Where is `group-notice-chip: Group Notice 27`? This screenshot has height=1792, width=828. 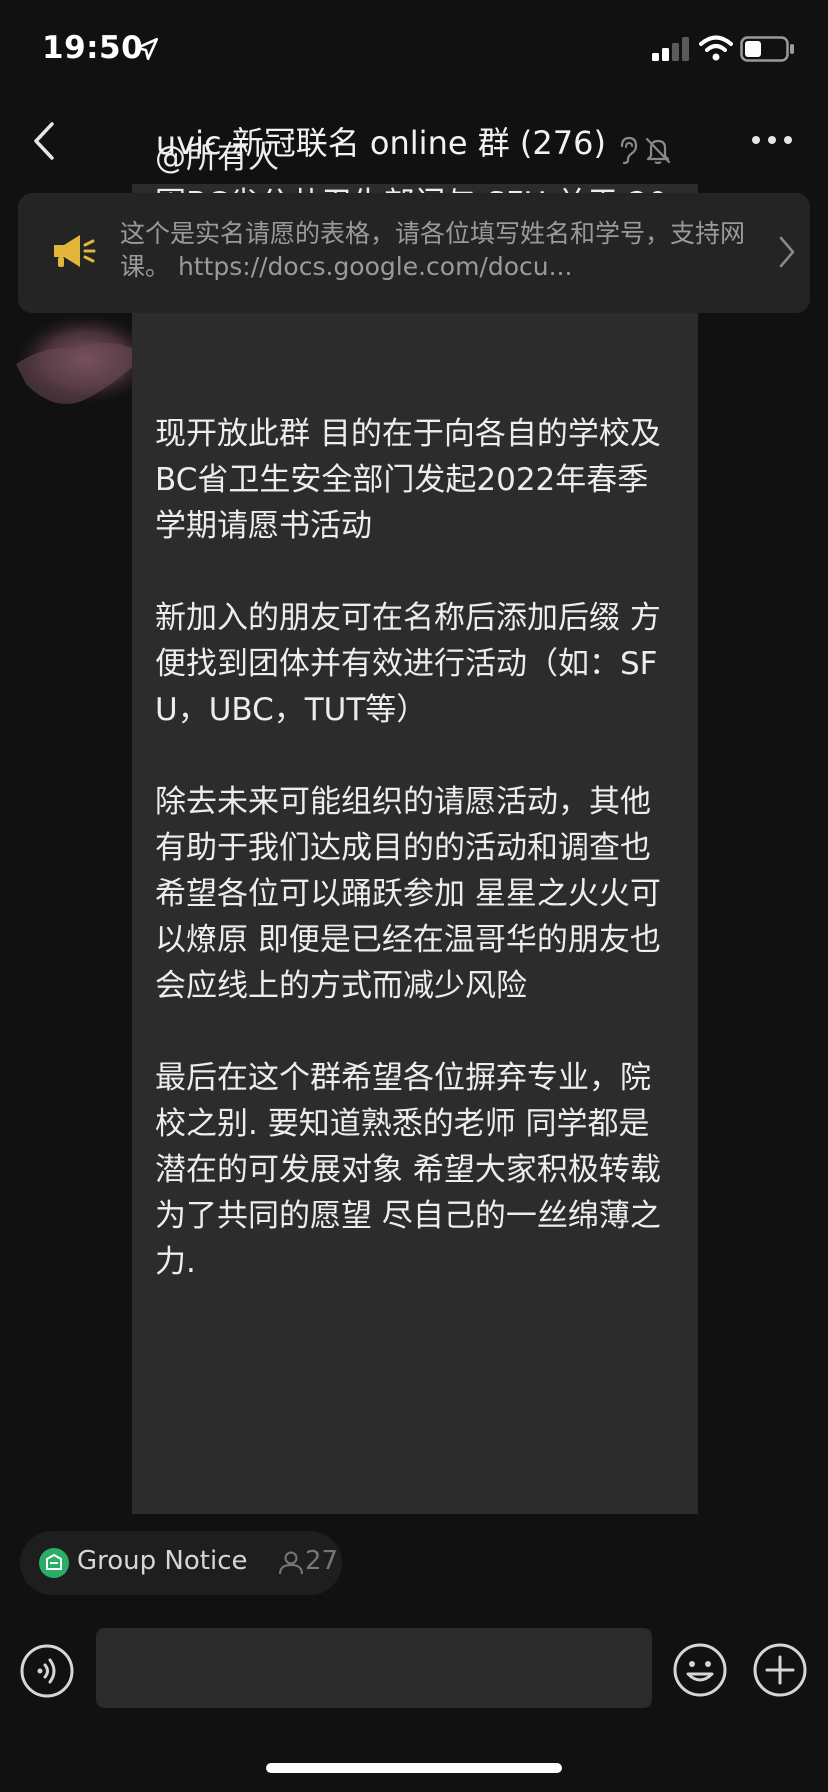 group-notice-chip: Group Notice 27 is located at coordinates (181, 1563).